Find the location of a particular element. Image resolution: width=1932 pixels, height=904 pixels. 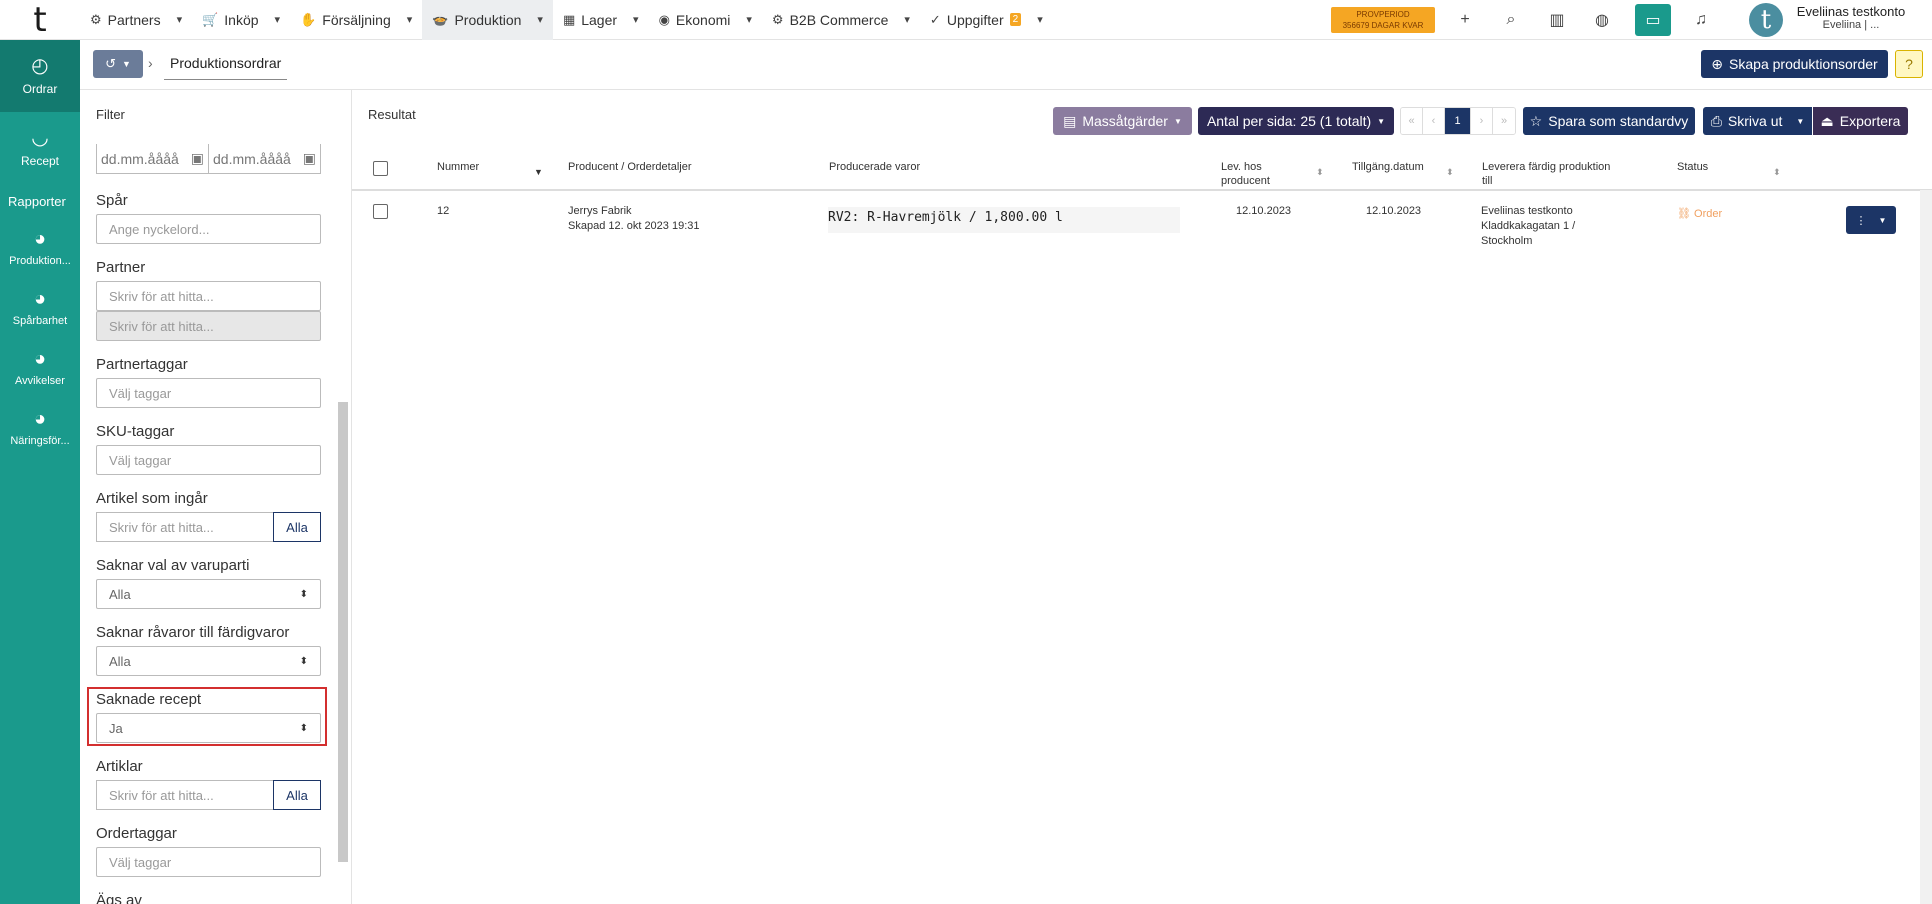

nav-uppgifter: ✓ Uppgifter 2 ▾ is located at coordinates (986, 20).